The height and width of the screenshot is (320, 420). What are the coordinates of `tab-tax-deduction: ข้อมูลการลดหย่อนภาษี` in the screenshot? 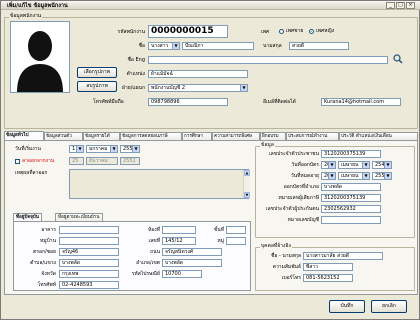 It's located at (151, 136).